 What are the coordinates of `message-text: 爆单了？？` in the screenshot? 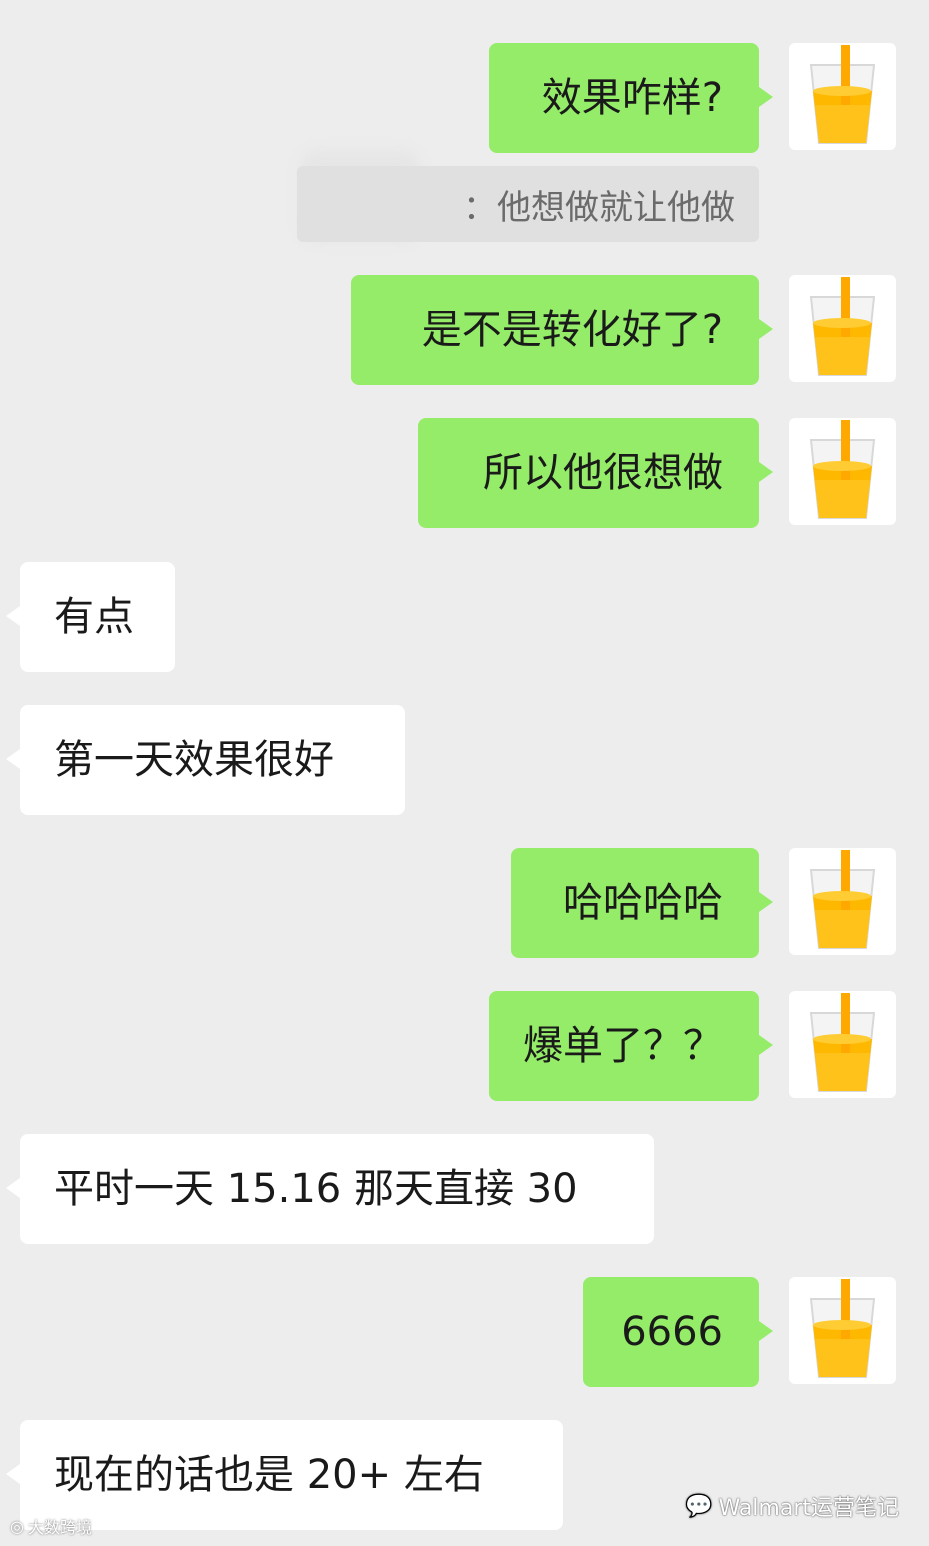 It's located at (623, 1046).